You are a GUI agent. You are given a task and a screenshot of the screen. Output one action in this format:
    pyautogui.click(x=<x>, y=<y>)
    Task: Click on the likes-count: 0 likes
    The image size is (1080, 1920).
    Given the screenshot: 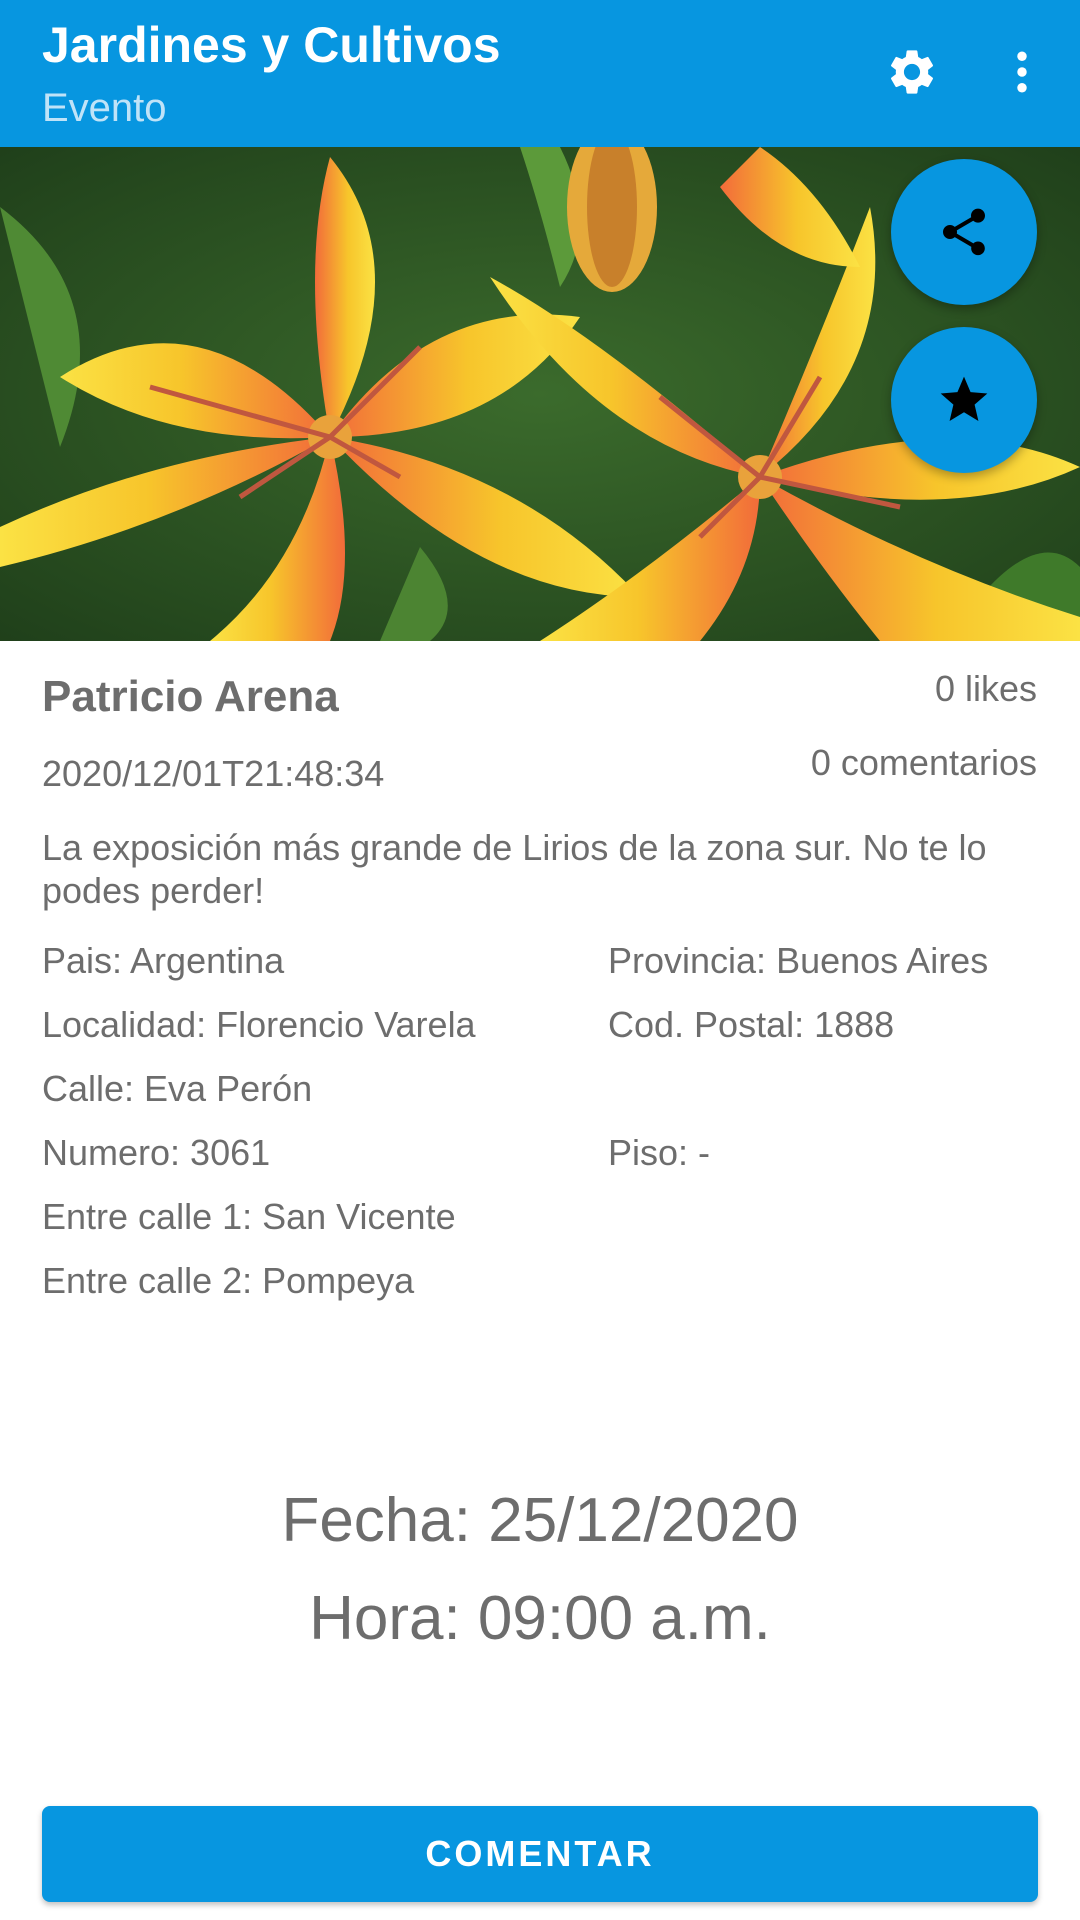 What is the action you would take?
    pyautogui.click(x=985, y=688)
    